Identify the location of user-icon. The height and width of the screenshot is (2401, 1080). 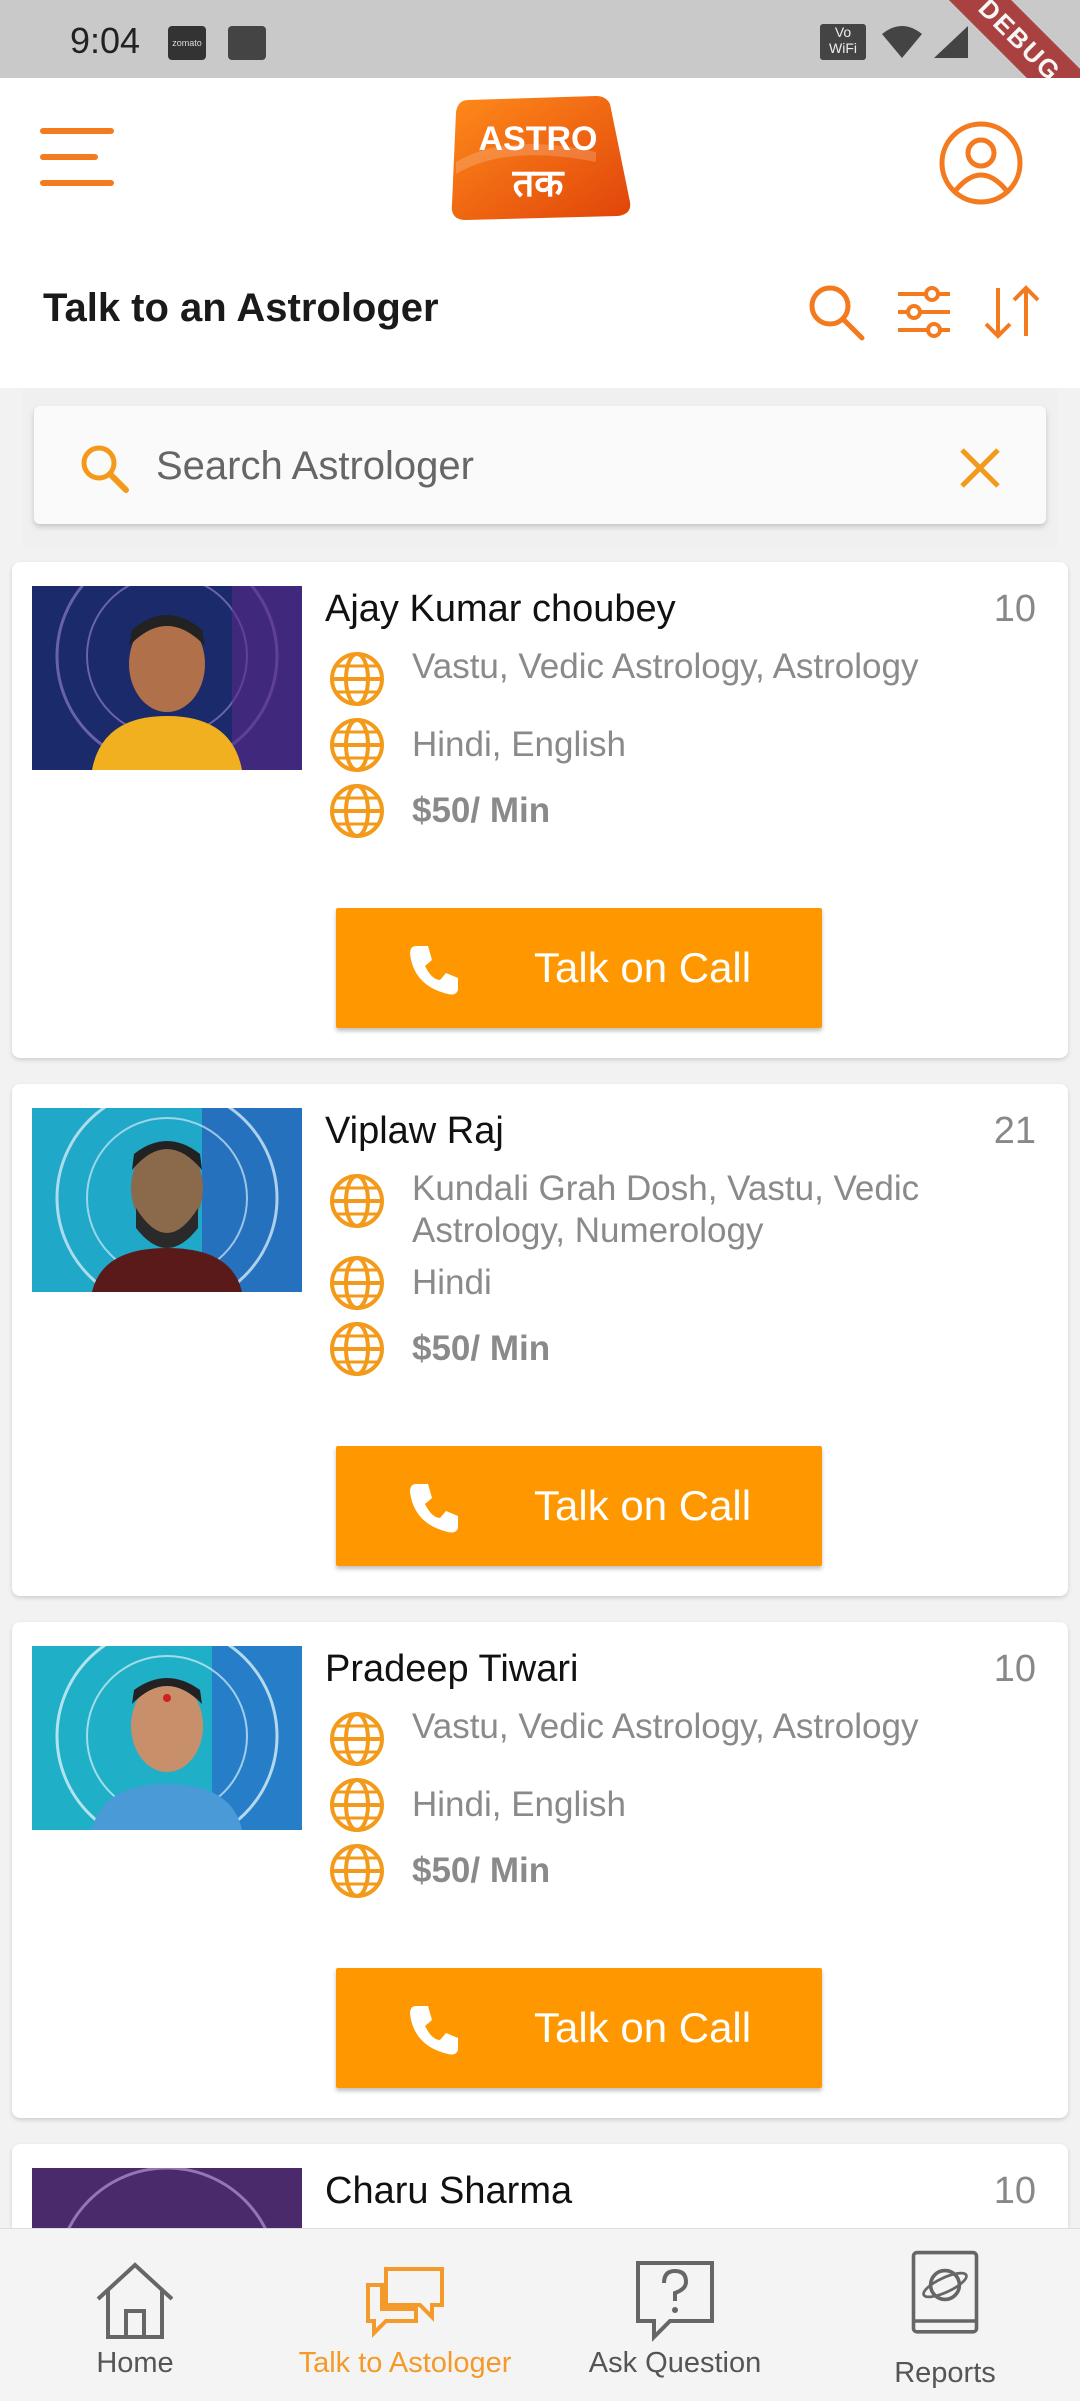
(981, 163).